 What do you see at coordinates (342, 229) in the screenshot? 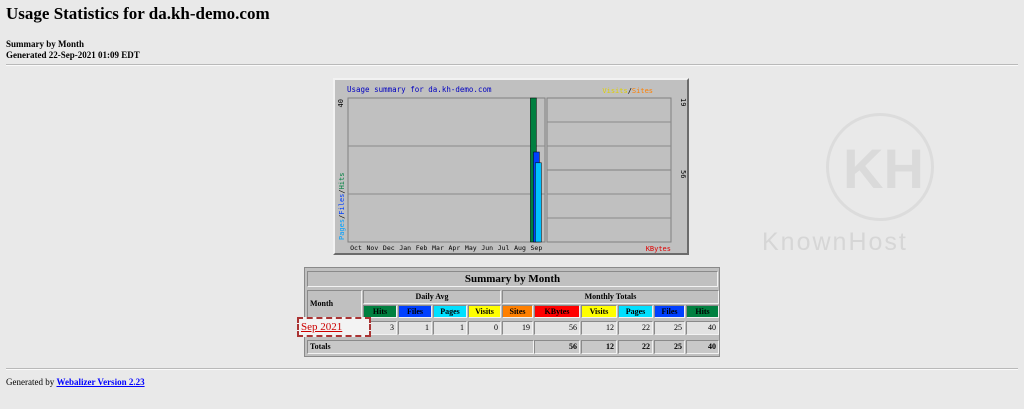
I see `legend-pages: Pages` at bounding box center [342, 229].